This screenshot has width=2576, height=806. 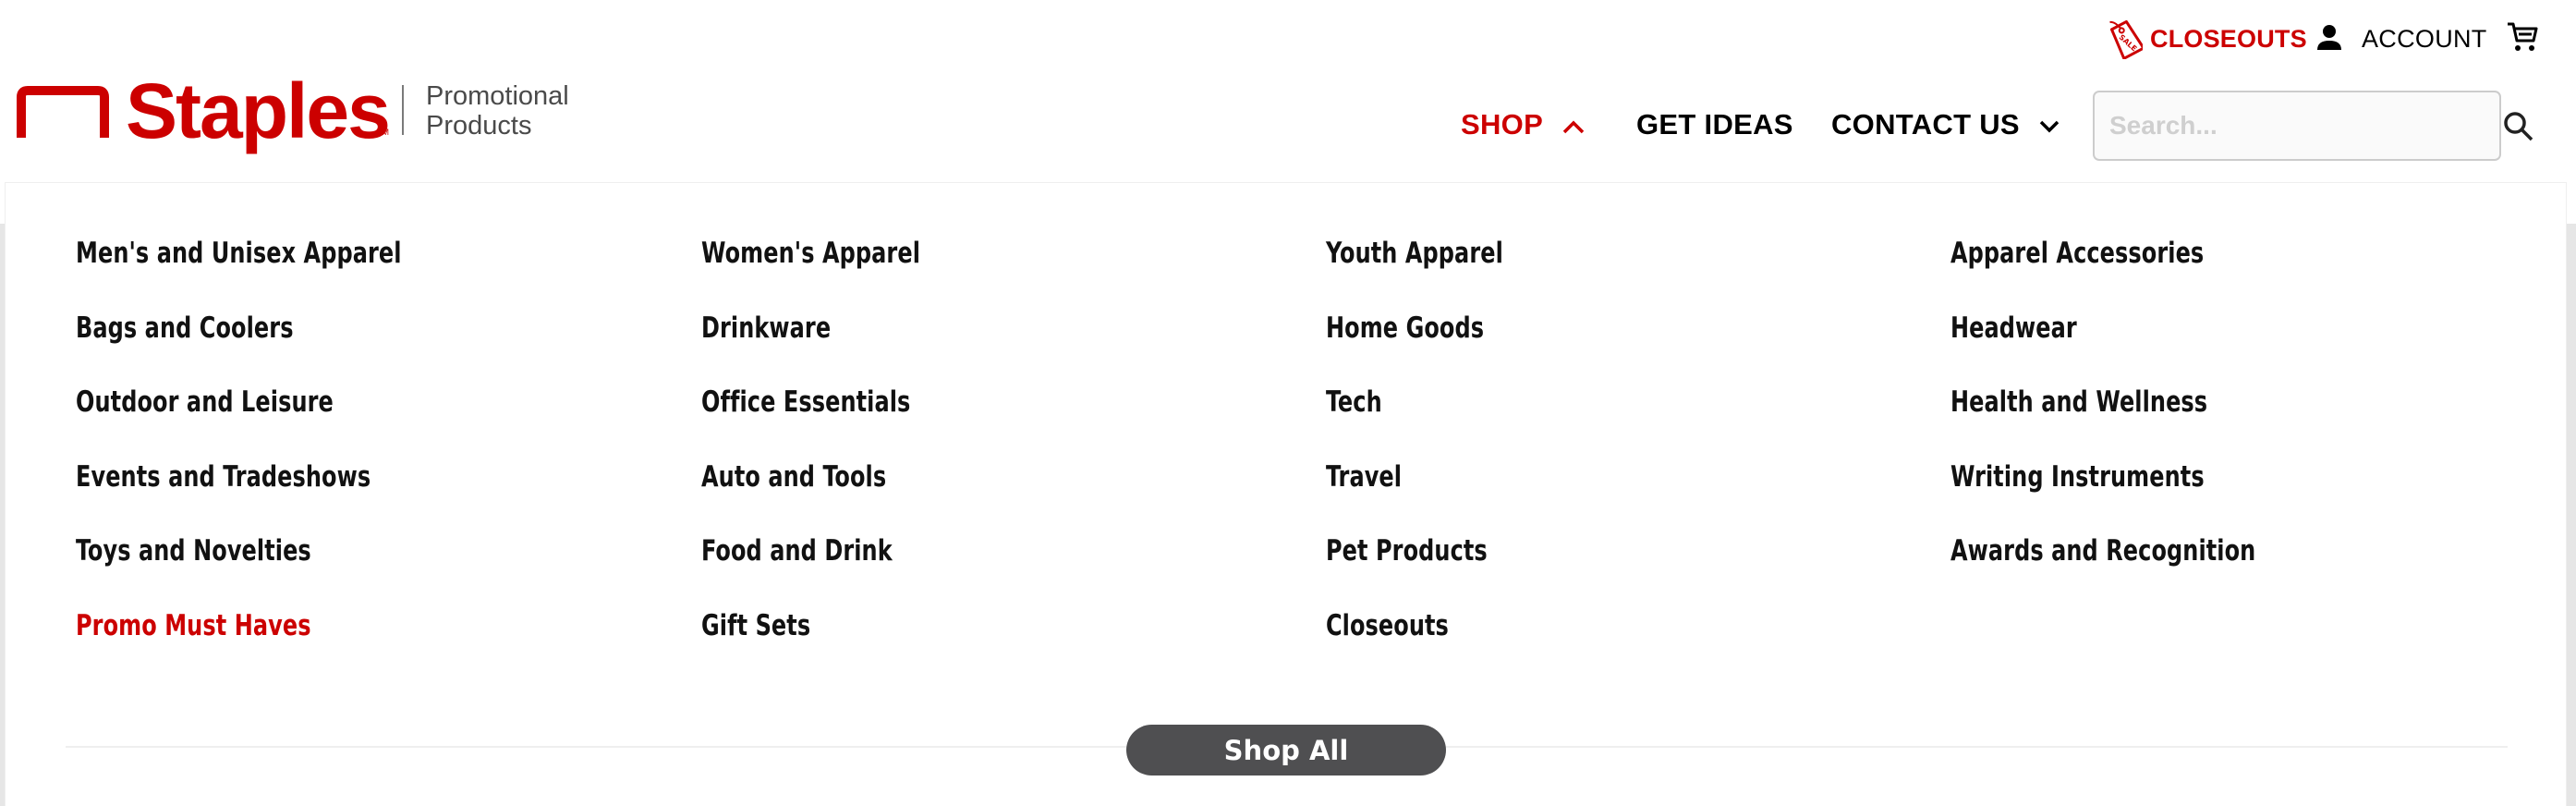 What do you see at coordinates (258, 110) in the screenshot?
I see `logo-wordmark: Staples` at bounding box center [258, 110].